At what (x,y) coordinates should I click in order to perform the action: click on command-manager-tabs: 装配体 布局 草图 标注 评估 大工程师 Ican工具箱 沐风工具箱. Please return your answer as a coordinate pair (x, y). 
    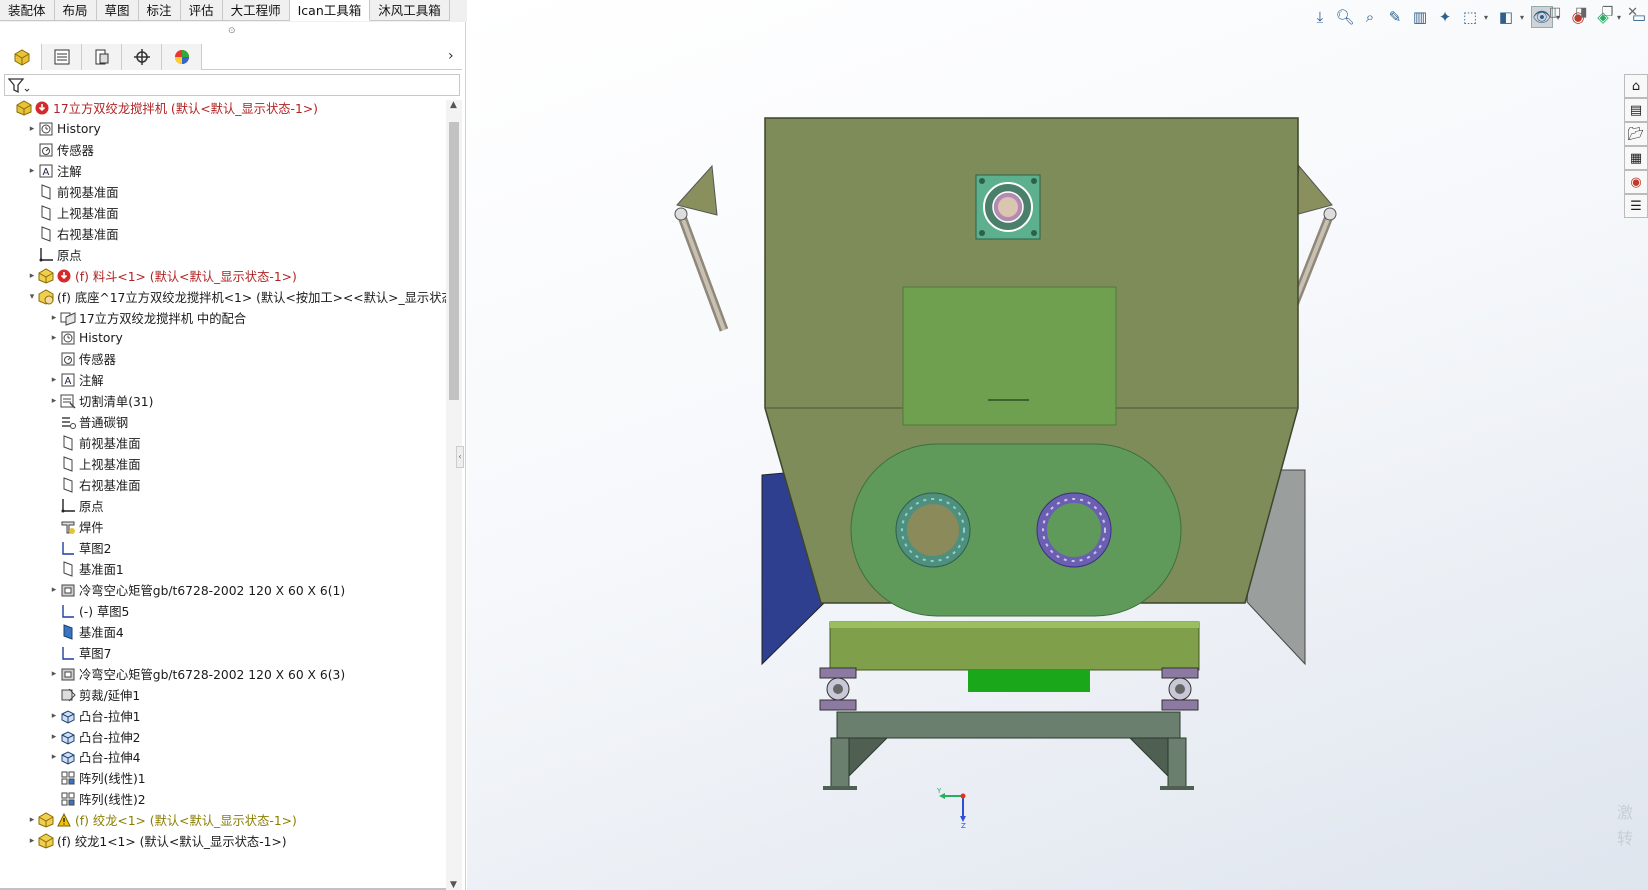
    Looking at the image, I should click on (255, 11).